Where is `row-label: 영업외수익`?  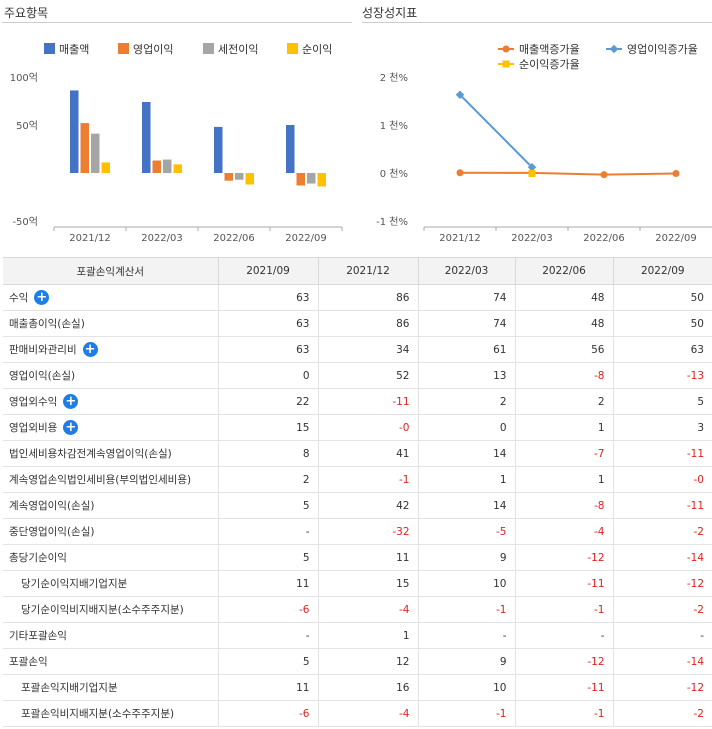
row-label: 영업외수익 is located at coordinates (33, 401).